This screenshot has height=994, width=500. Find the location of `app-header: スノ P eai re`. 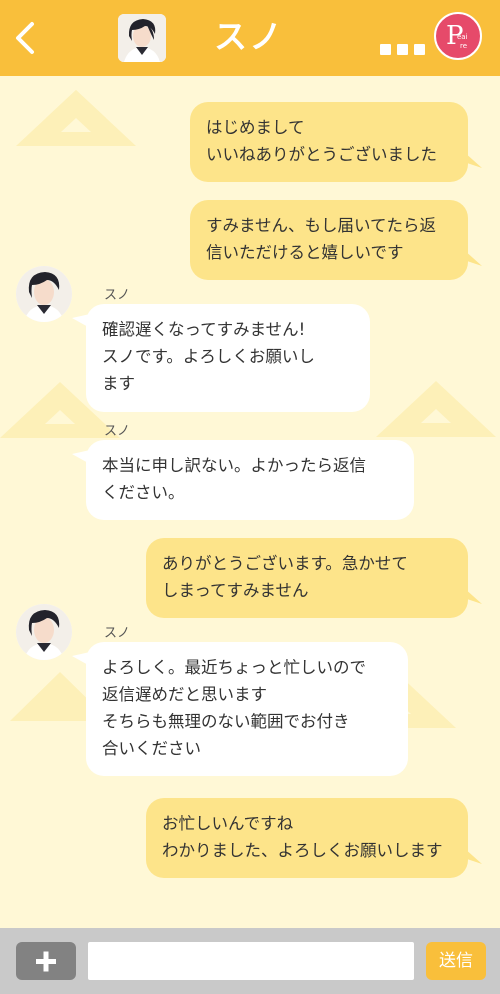

app-header: スノ P eai re is located at coordinates (250, 38).